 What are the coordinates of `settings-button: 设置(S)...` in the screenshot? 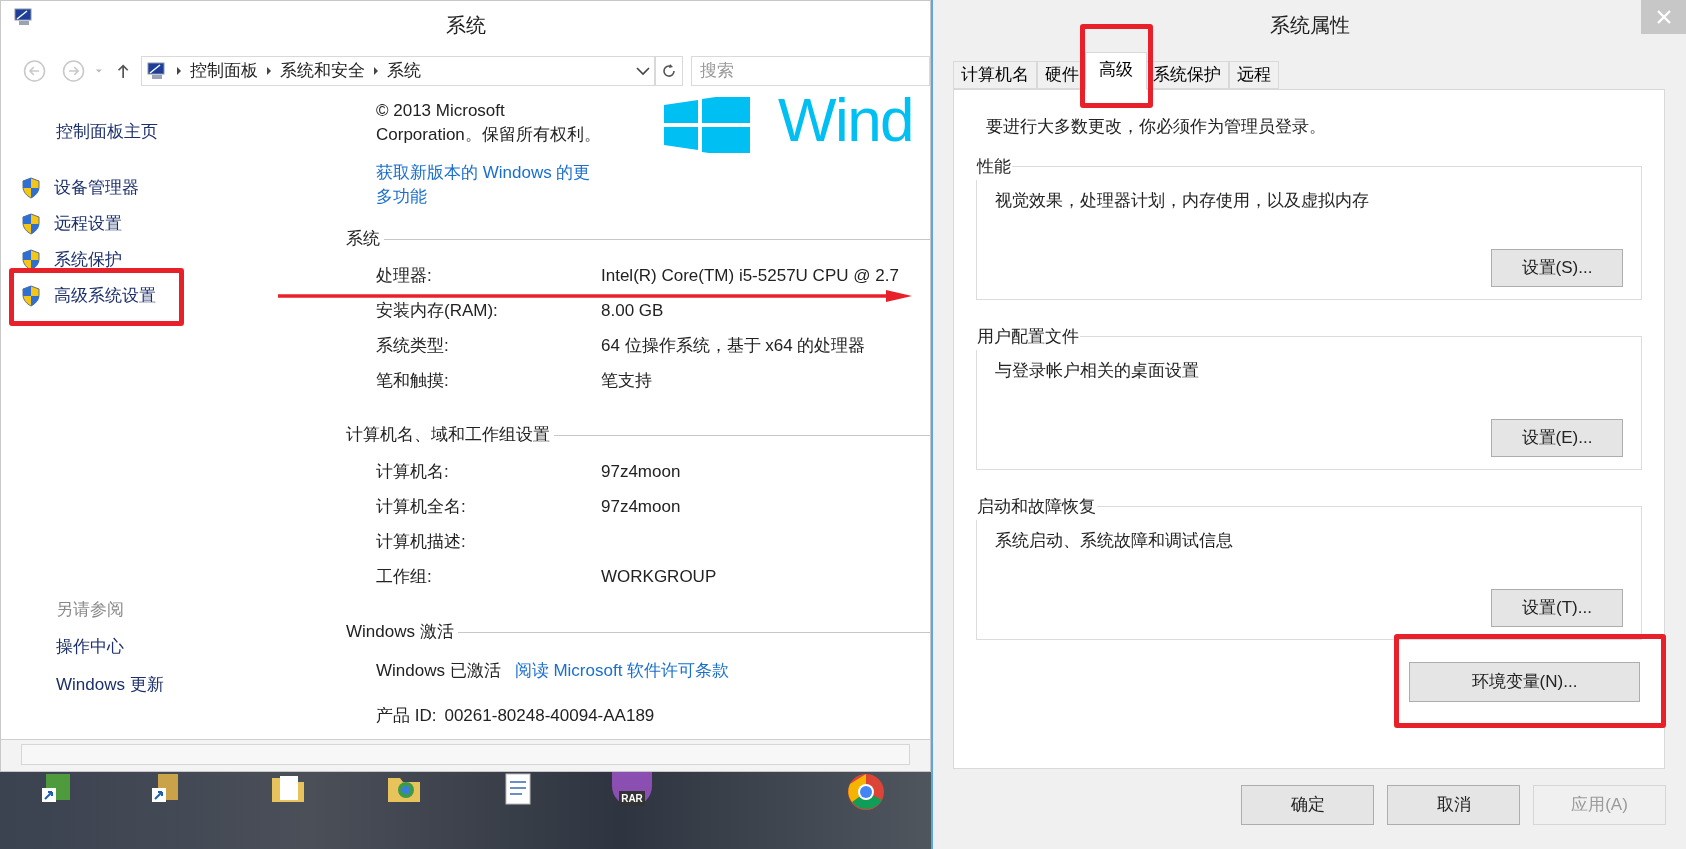 It's located at (1557, 268).